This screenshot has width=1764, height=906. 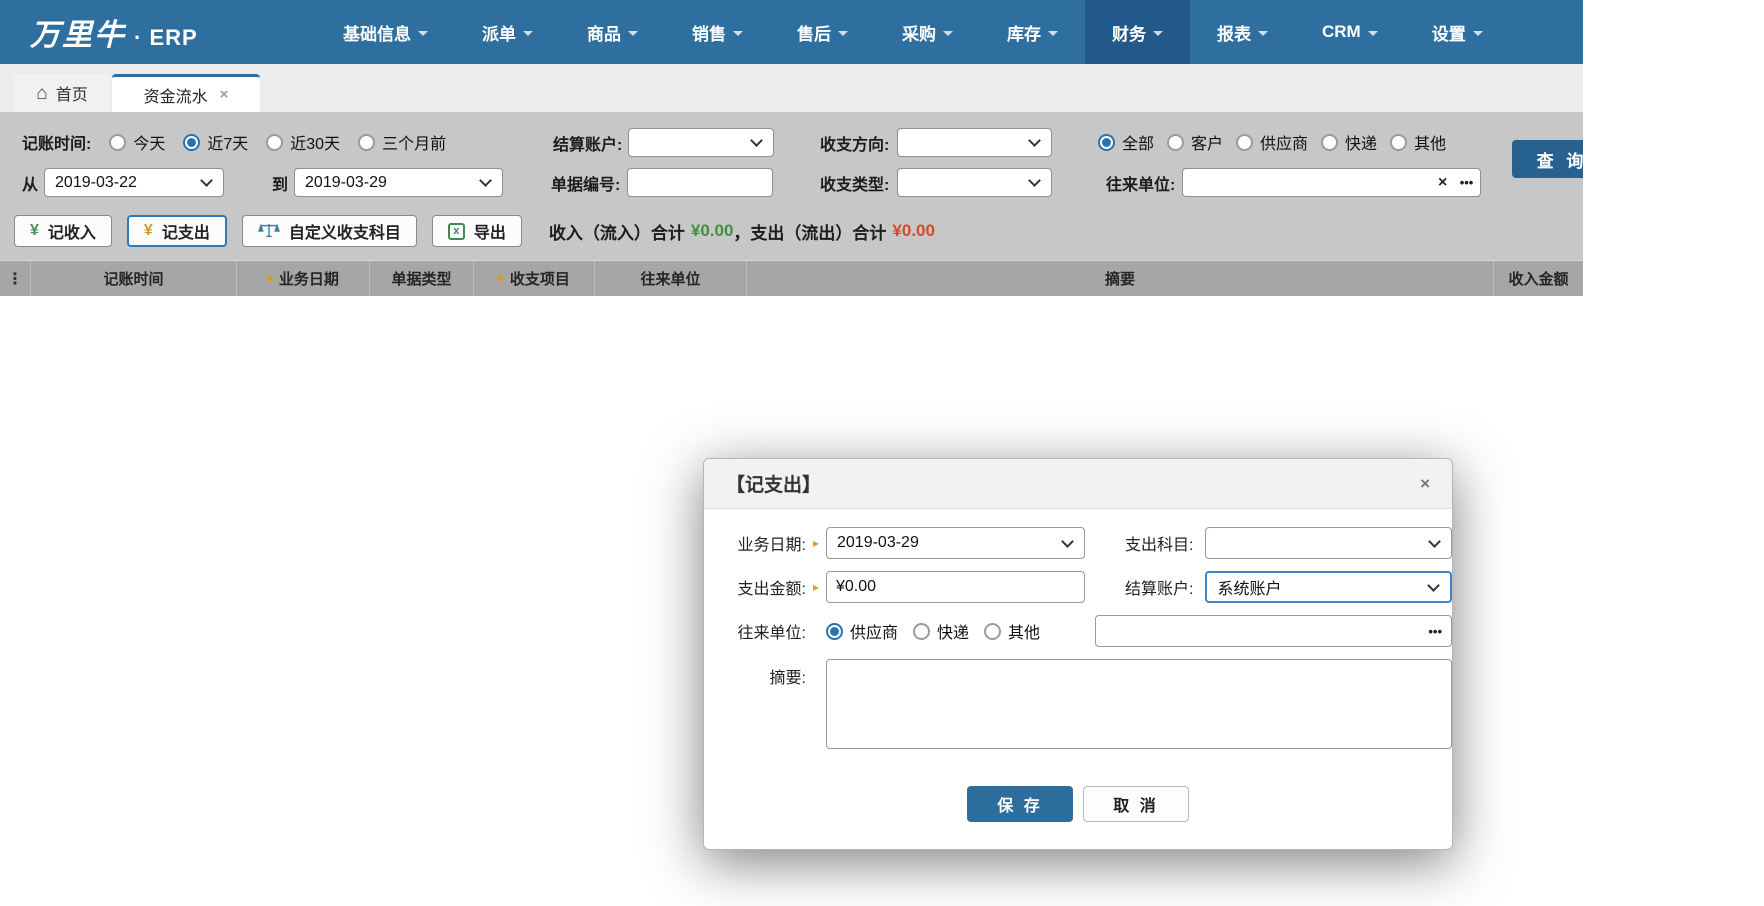 What do you see at coordinates (787, 678) in the screenshot?
I see `summary-label: 摘要:` at bounding box center [787, 678].